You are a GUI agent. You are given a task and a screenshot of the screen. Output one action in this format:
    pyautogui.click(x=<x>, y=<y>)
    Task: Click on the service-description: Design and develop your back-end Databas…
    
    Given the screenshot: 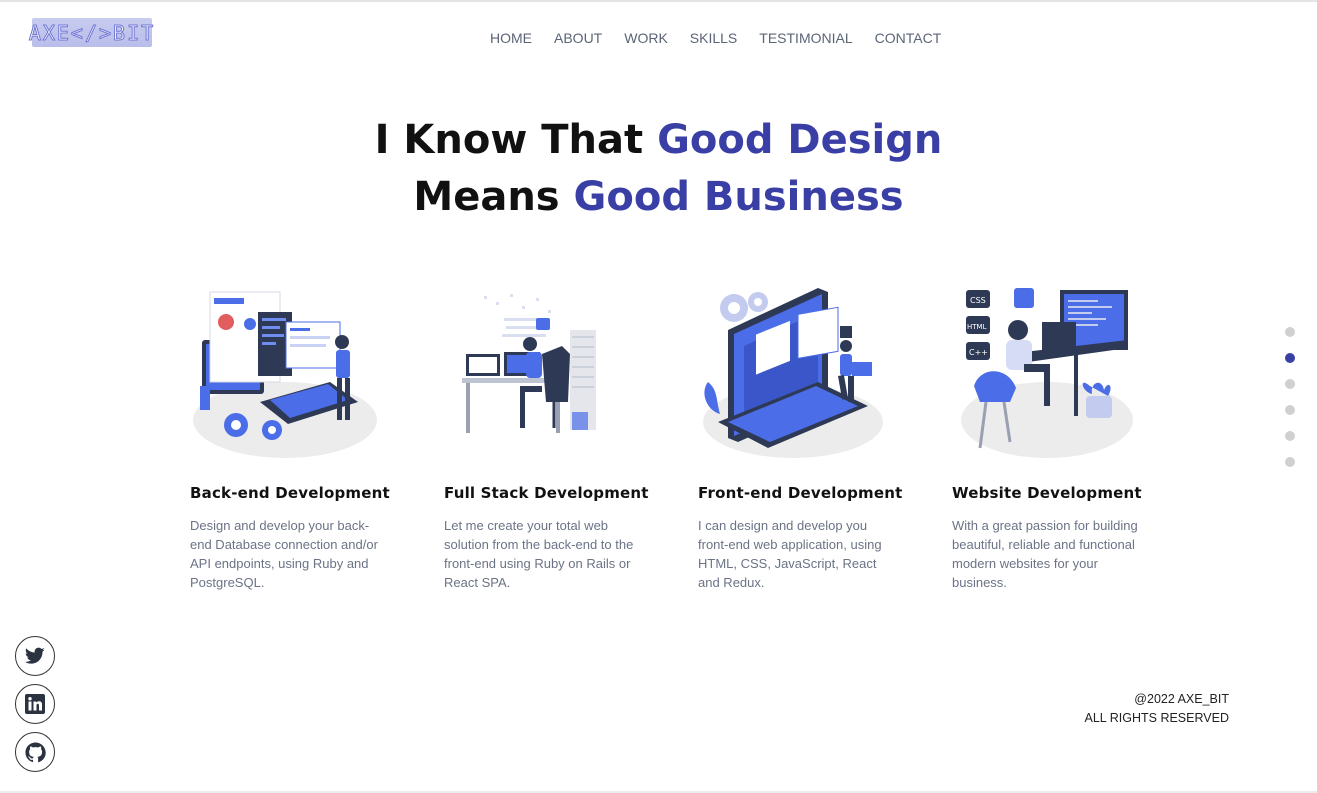 What is the action you would take?
    pyautogui.click(x=284, y=554)
    